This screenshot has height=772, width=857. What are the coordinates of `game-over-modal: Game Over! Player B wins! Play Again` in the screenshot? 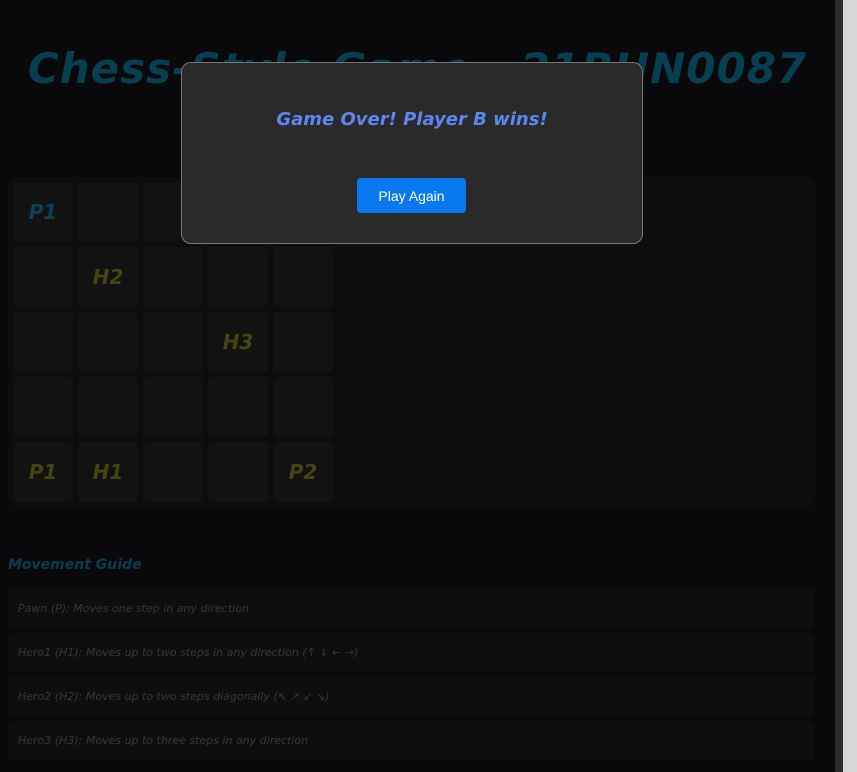 It's located at (412, 153).